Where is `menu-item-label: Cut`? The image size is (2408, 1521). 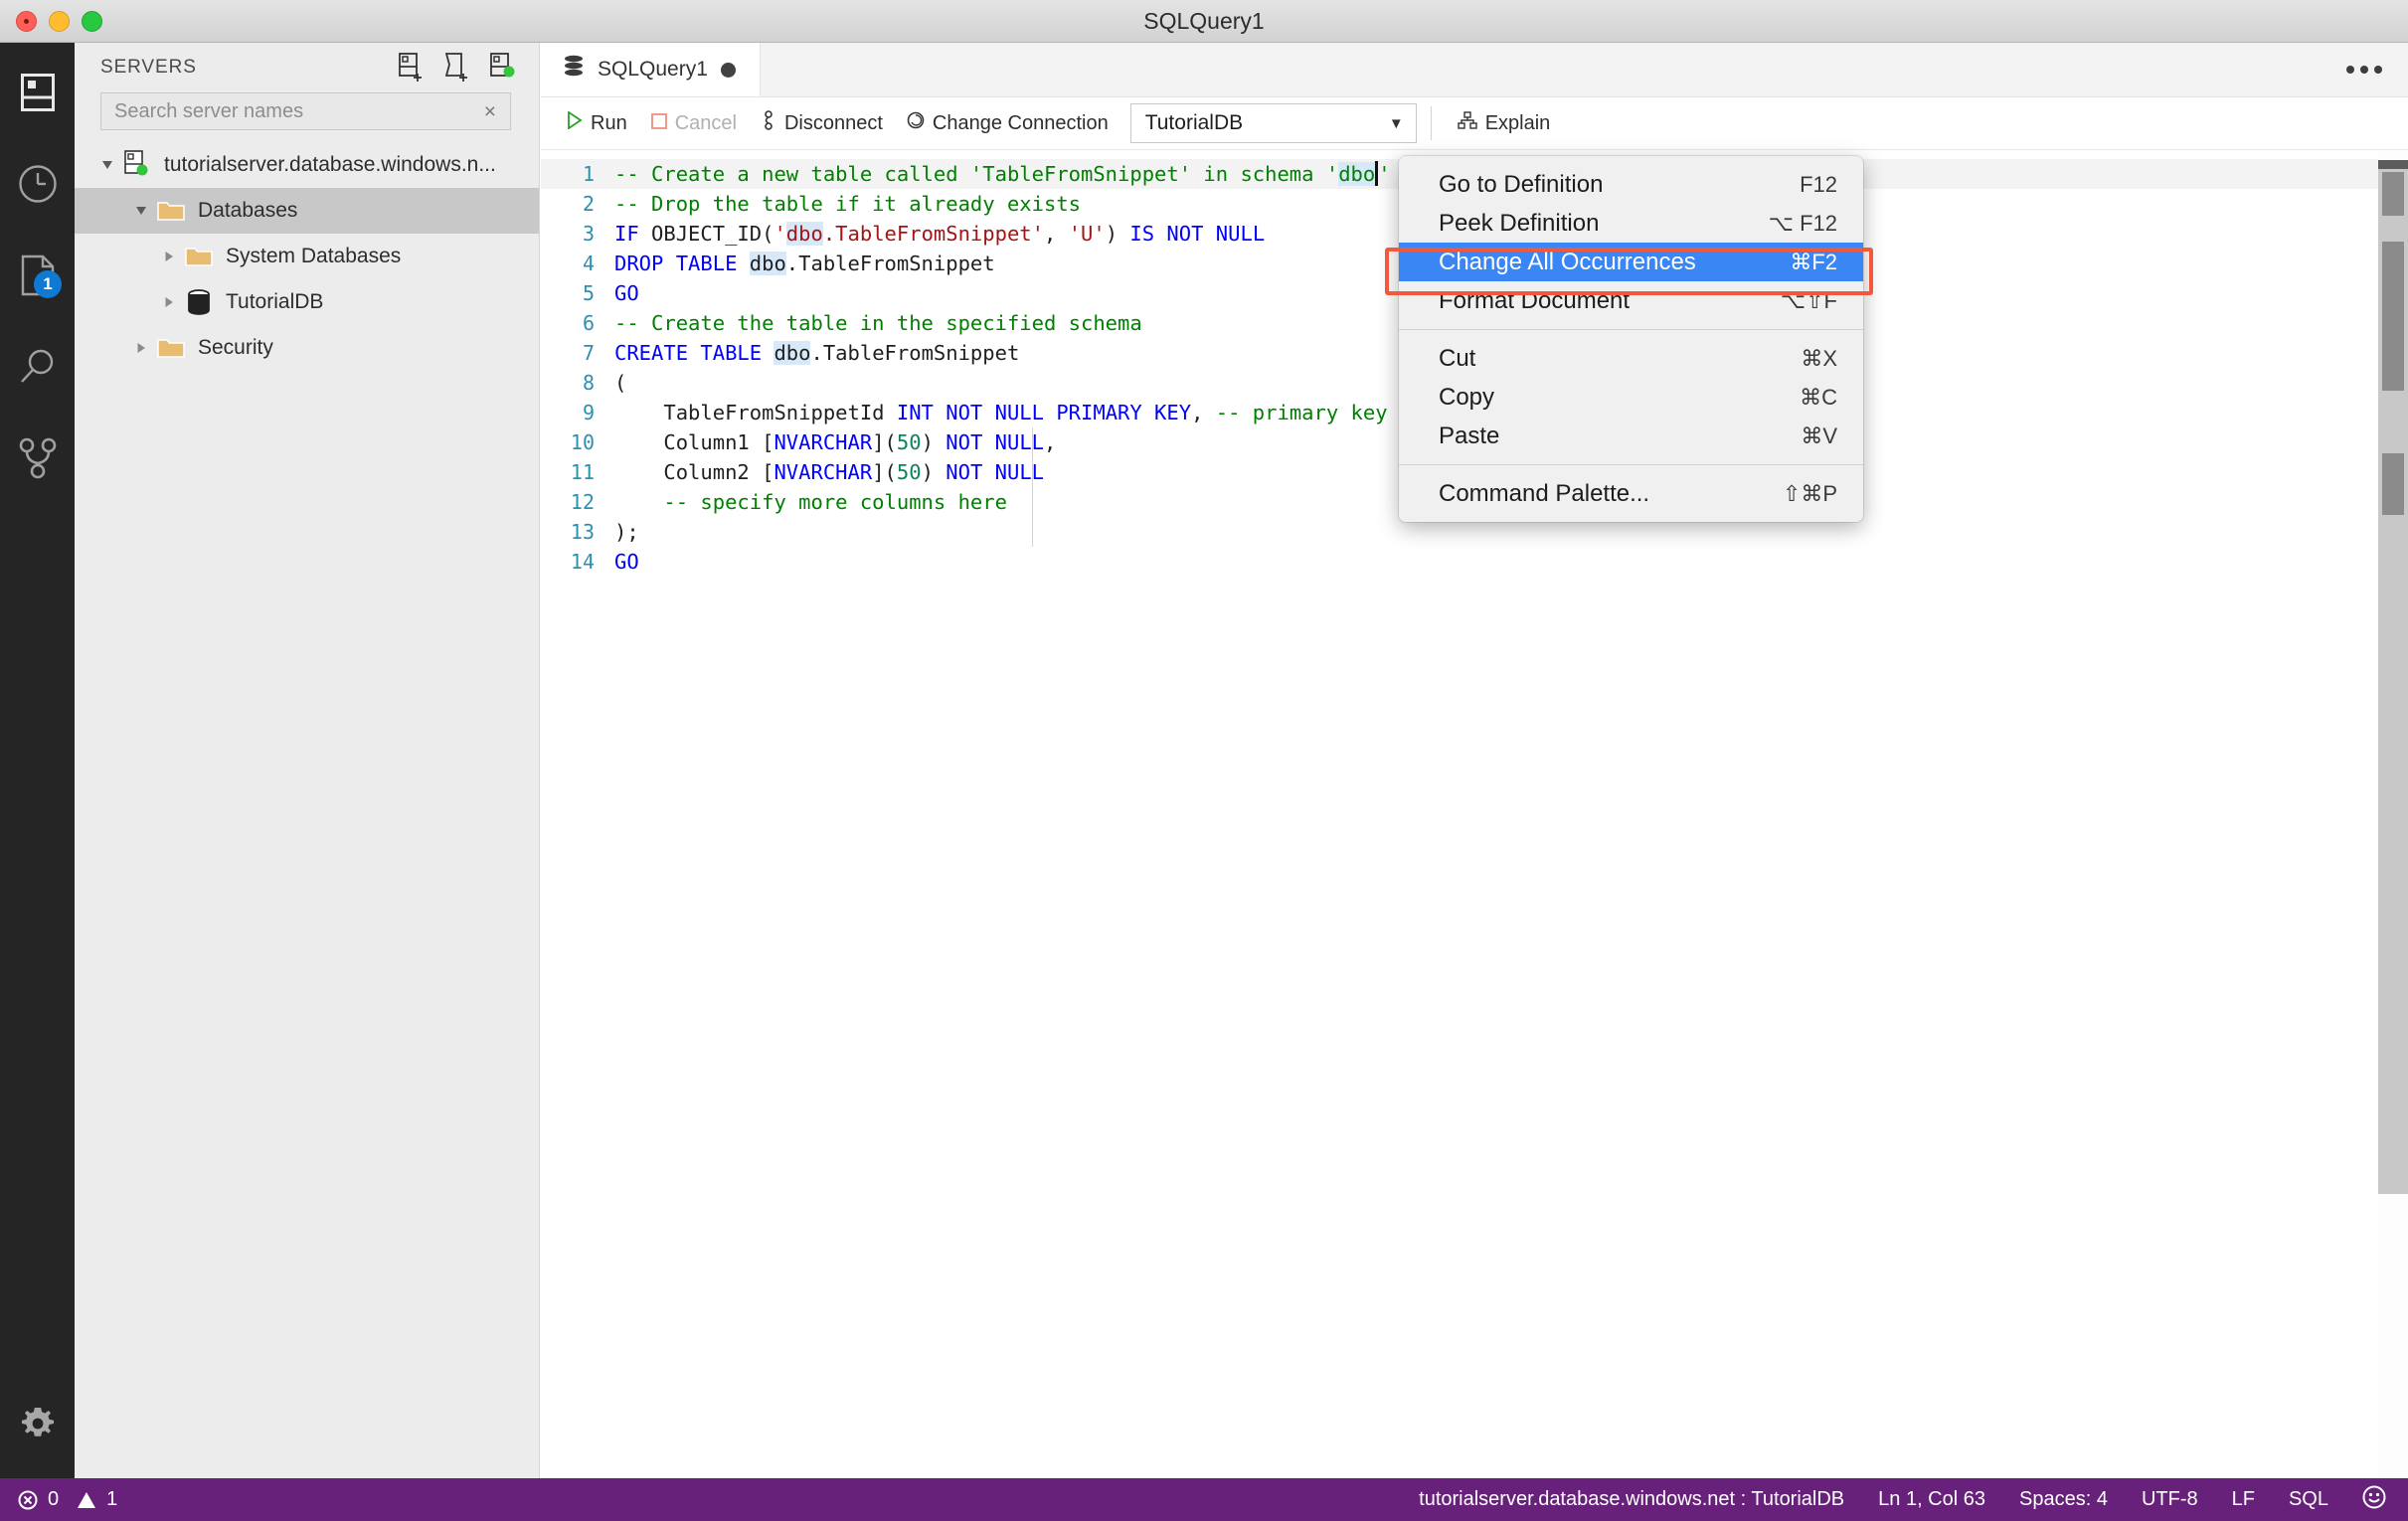 menu-item-label: Cut is located at coordinates (1457, 358).